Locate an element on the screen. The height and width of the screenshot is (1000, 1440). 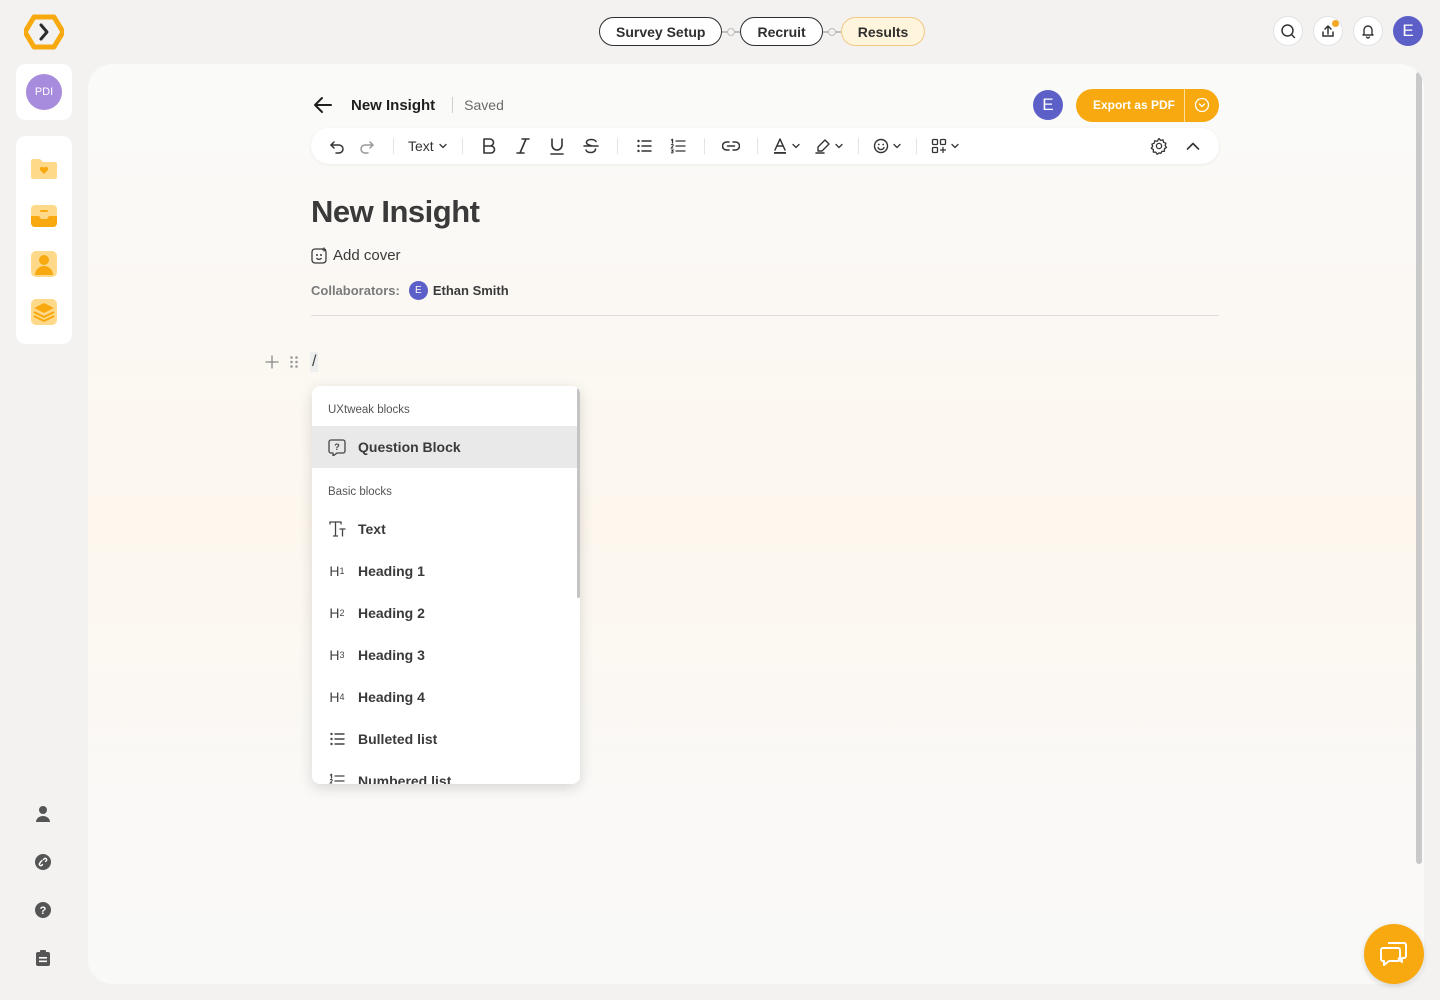
bold-icon is located at coordinates (488, 146).